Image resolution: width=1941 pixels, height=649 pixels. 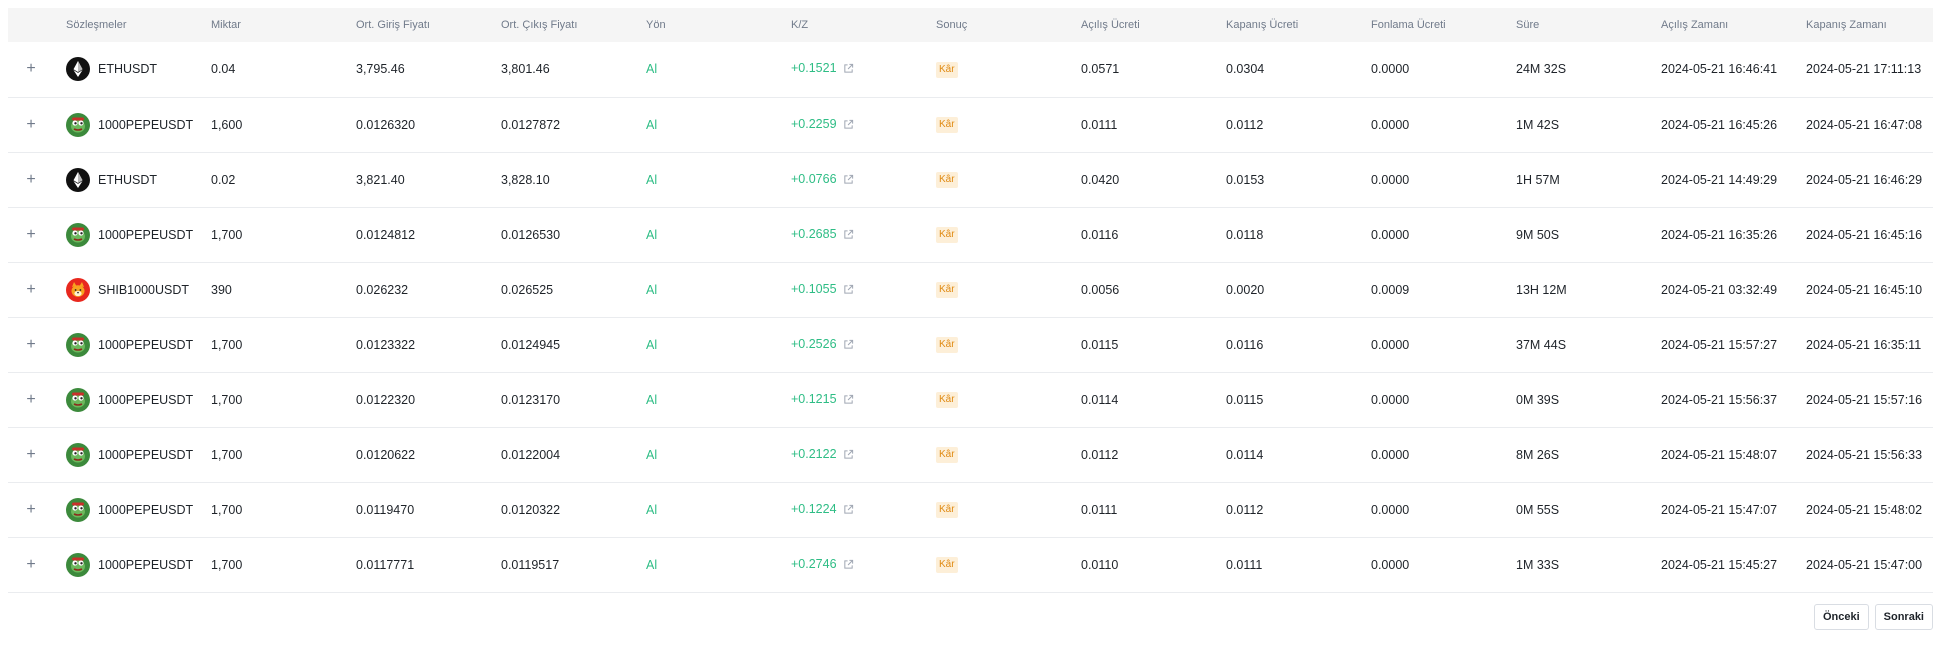 What do you see at coordinates (814, 233) in the screenshot?
I see `pnl-value: +0.2685` at bounding box center [814, 233].